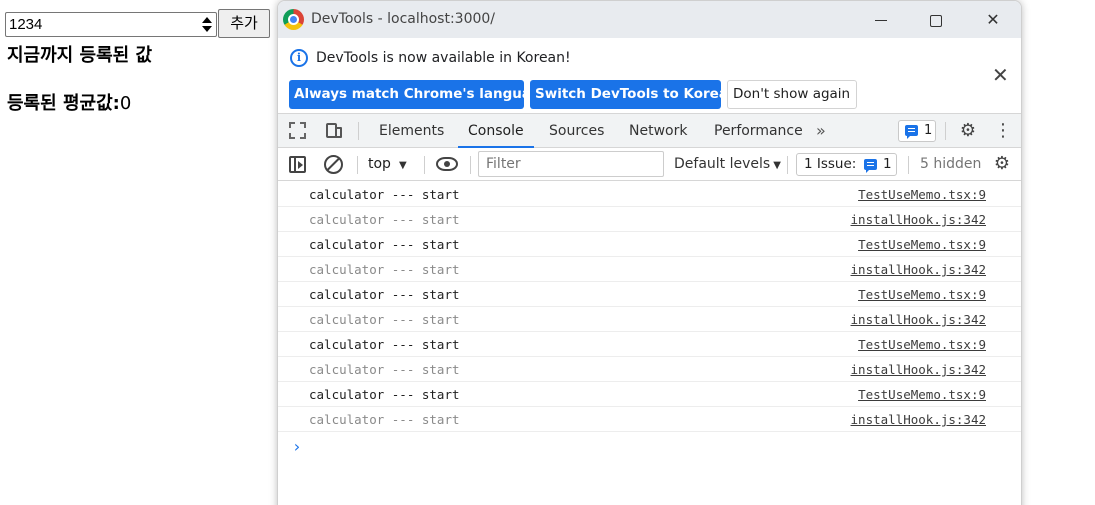 The image size is (1095, 505). What do you see at coordinates (722, 164) in the screenshot?
I see `log-levels-label: Default levels` at bounding box center [722, 164].